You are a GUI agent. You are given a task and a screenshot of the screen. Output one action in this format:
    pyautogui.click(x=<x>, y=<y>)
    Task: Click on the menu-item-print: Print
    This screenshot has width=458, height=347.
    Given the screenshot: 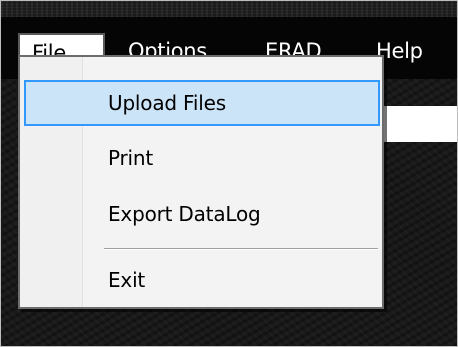 What is the action you would take?
    pyautogui.click(x=202, y=158)
    